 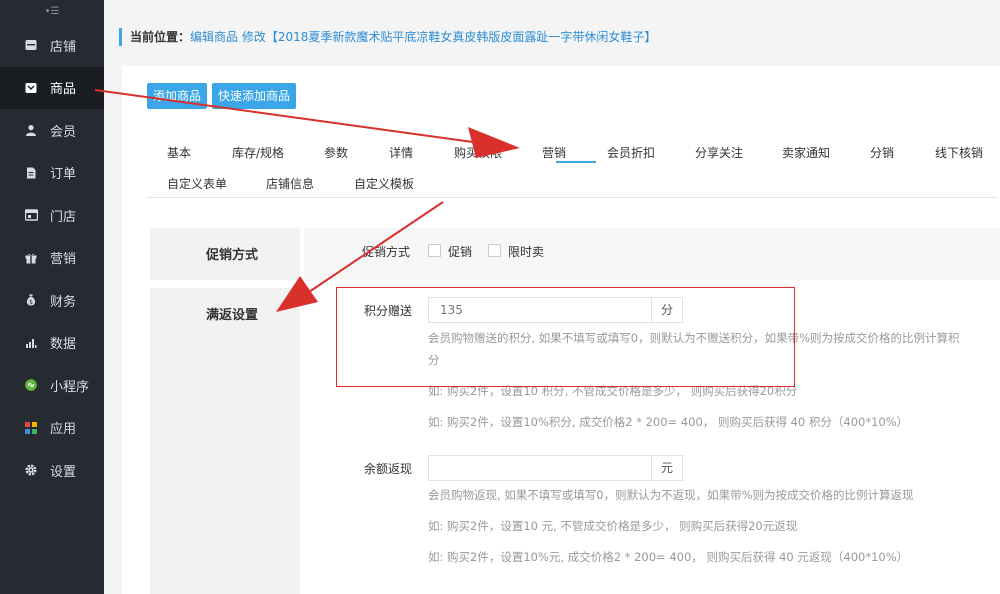 What do you see at coordinates (667, 468) in the screenshot?
I see `balance-unit: 元` at bounding box center [667, 468].